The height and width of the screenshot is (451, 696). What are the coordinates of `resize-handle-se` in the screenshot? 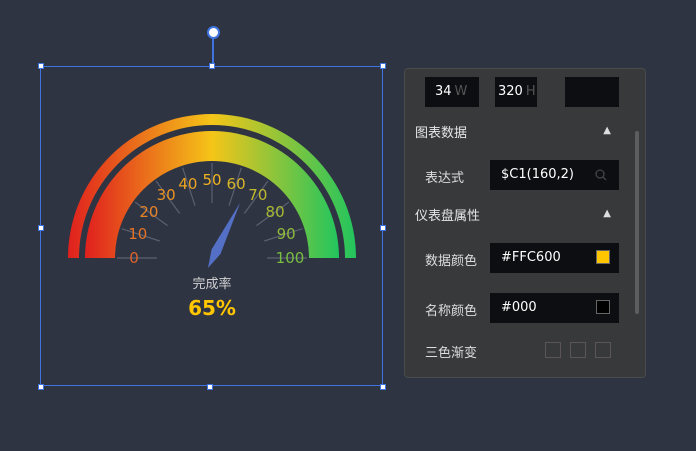 It's located at (383, 387).